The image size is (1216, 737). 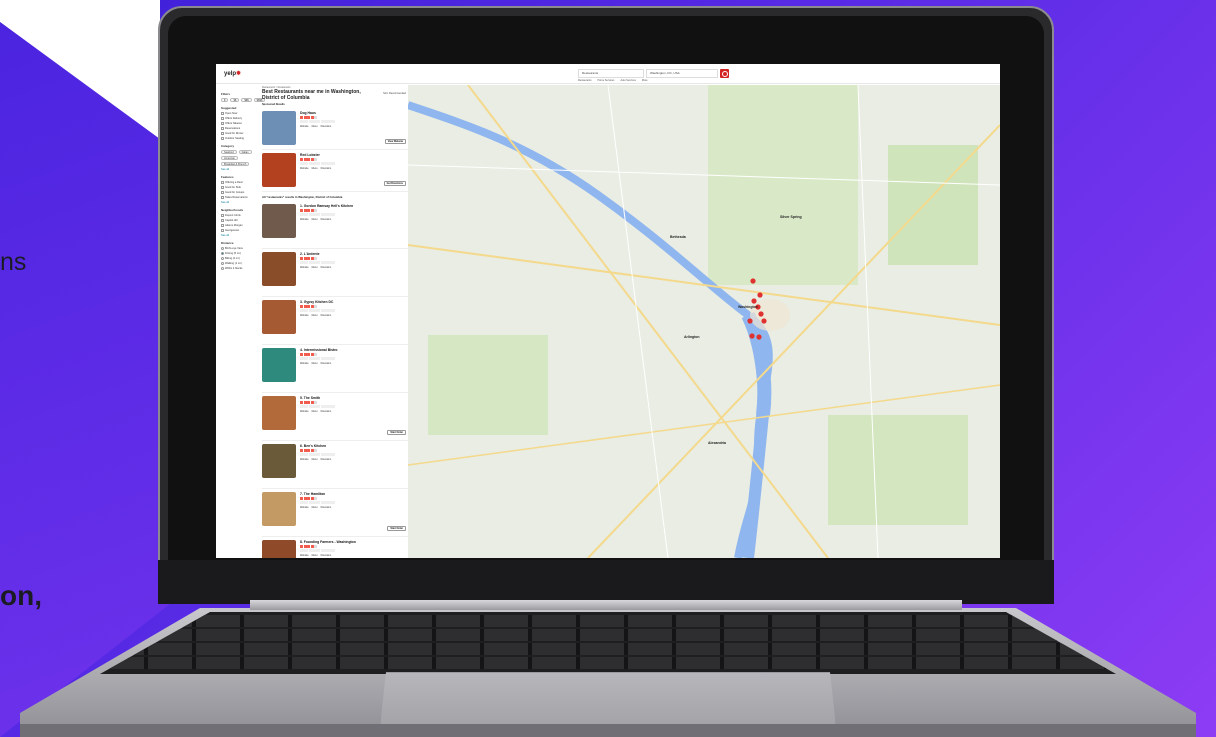 I want to click on subnav-item: Auto Services, so click(x=627, y=81).